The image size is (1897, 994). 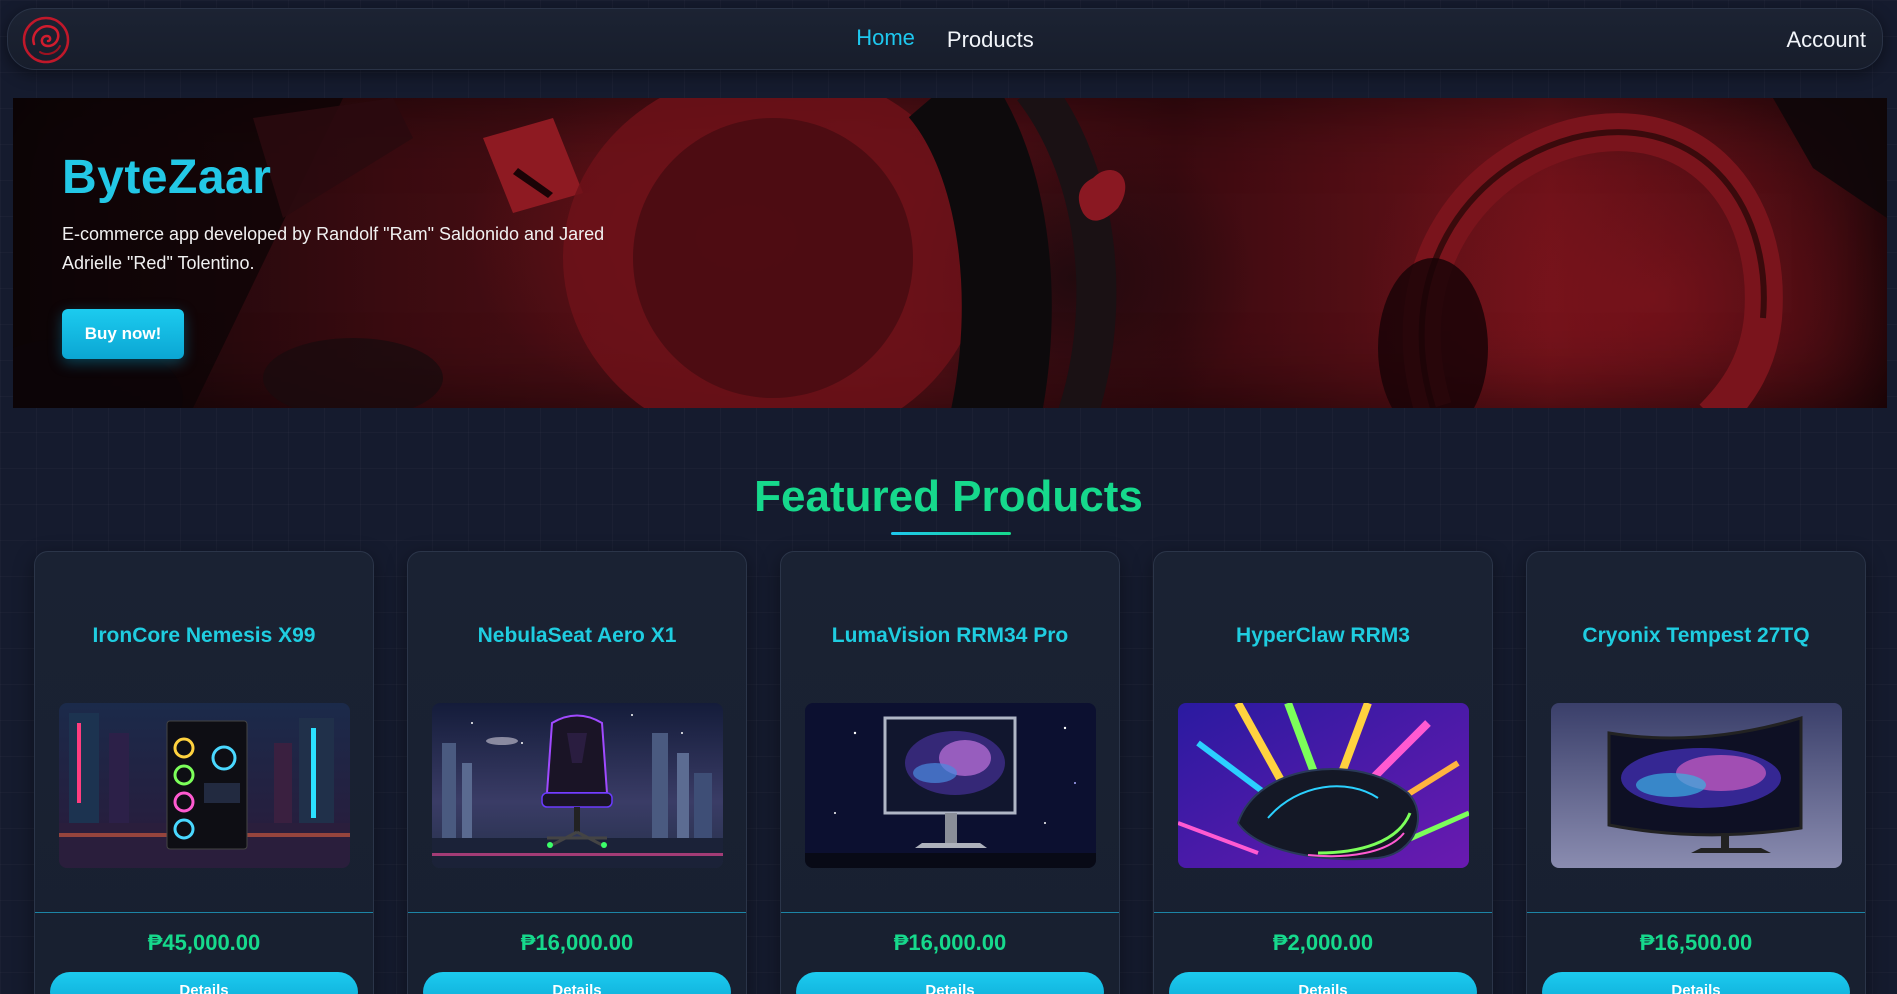 What do you see at coordinates (1696, 635) in the screenshot?
I see `product-name: Cryonix Tempest 27TQ` at bounding box center [1696, 635].